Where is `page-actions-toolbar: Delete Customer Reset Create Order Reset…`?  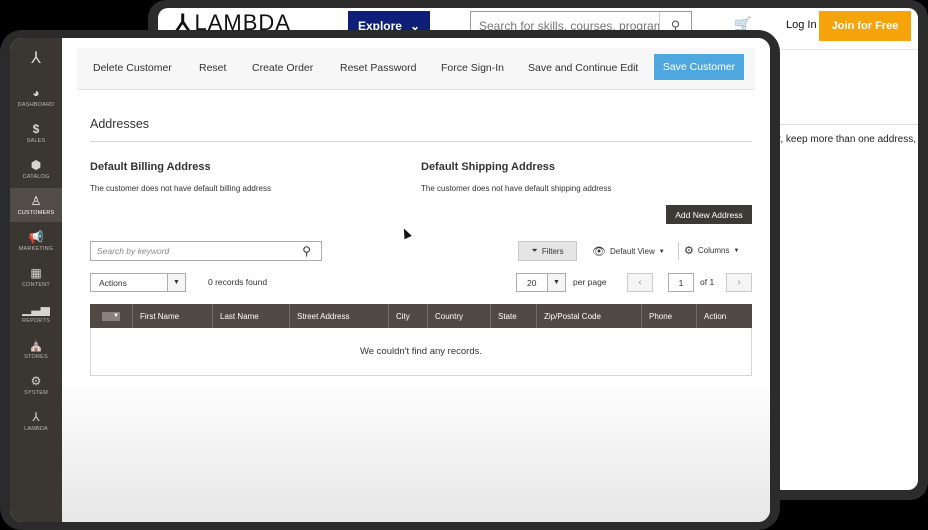
page-actions-toolbar: Delete Customer Reset Create Order Reset… is located at coordinates (416, 69).